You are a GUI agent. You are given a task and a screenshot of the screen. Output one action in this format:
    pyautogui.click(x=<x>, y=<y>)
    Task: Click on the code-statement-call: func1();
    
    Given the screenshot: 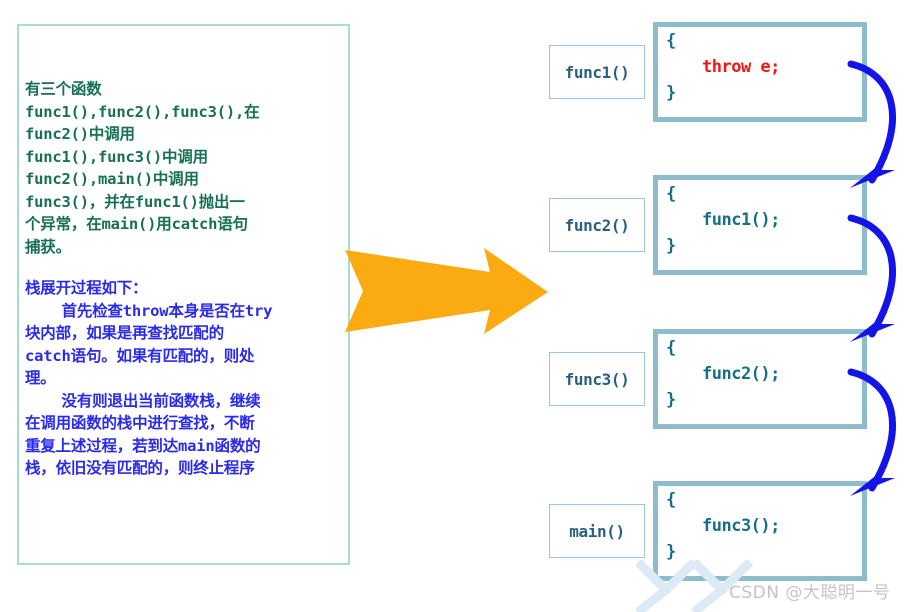 What is the action you would take?
    pyautogui.click(x=741, y=220)
    